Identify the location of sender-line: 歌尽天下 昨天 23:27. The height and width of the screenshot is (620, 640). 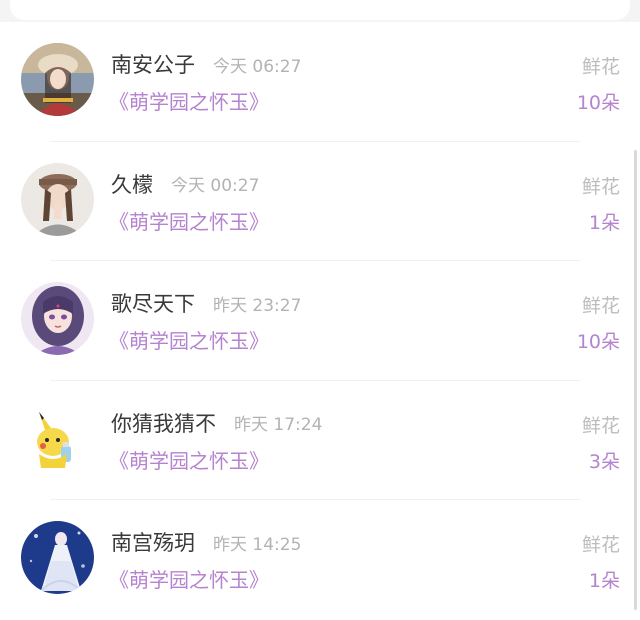
(206, 303).